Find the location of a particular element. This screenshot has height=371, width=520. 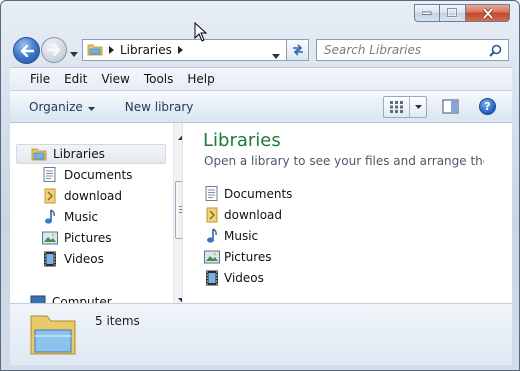

nav-pane-scrollbar is located at coordinates (177, 213).